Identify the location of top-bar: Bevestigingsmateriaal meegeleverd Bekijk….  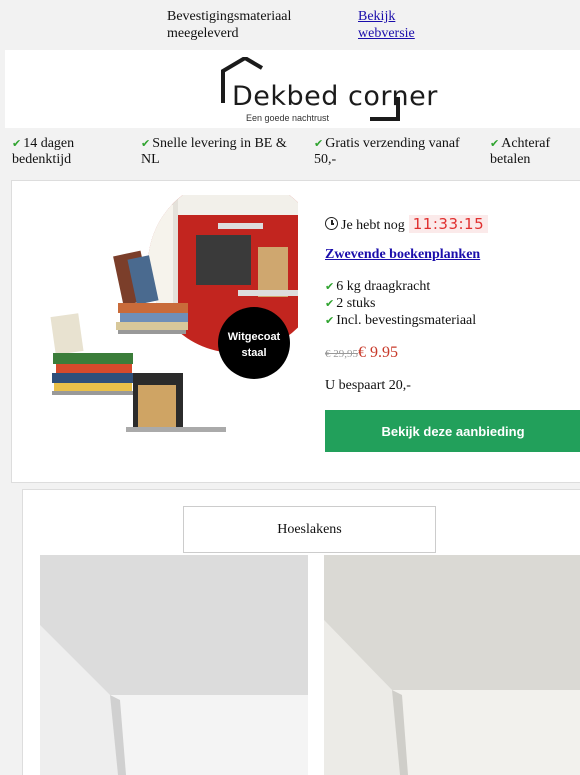
(290, 24).